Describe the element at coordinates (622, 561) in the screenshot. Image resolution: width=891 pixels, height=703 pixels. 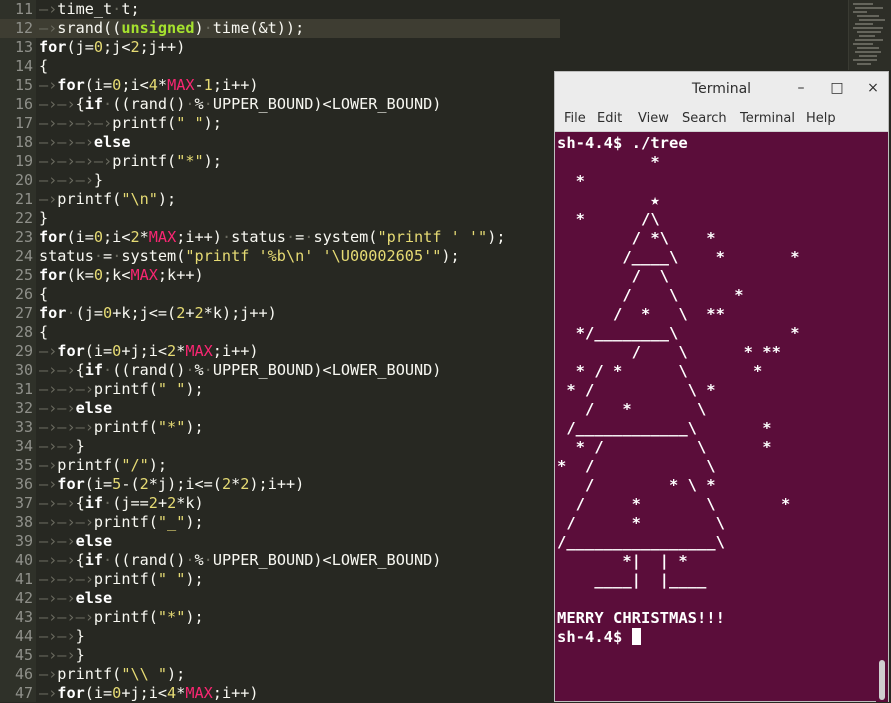
I see `terminal-line: *| | *` at that location.